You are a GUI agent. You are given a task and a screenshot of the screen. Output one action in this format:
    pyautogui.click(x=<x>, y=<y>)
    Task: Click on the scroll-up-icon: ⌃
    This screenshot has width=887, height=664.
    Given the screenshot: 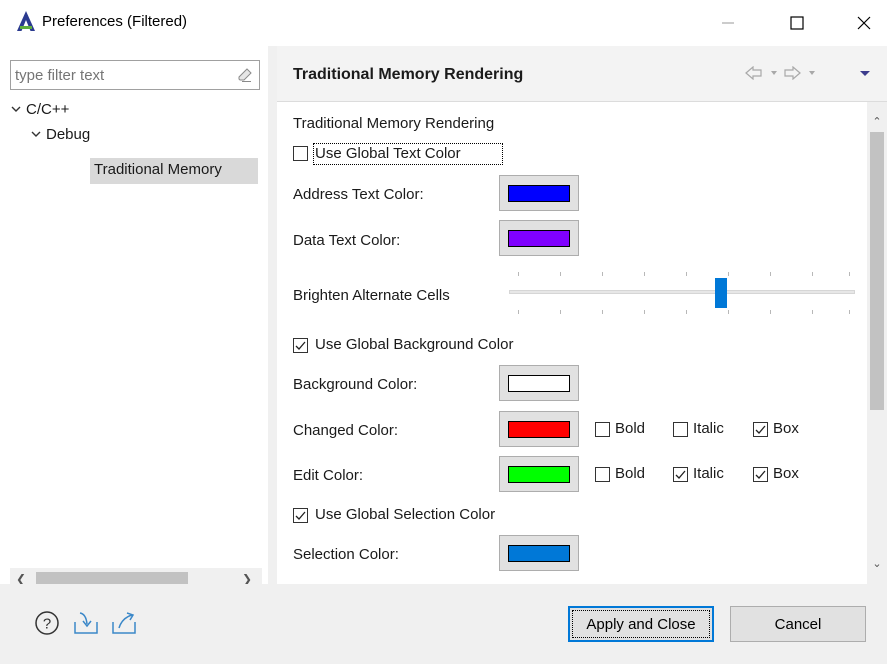 What is the action you would take?
    pyautogui.click(x=877, y=121)
    